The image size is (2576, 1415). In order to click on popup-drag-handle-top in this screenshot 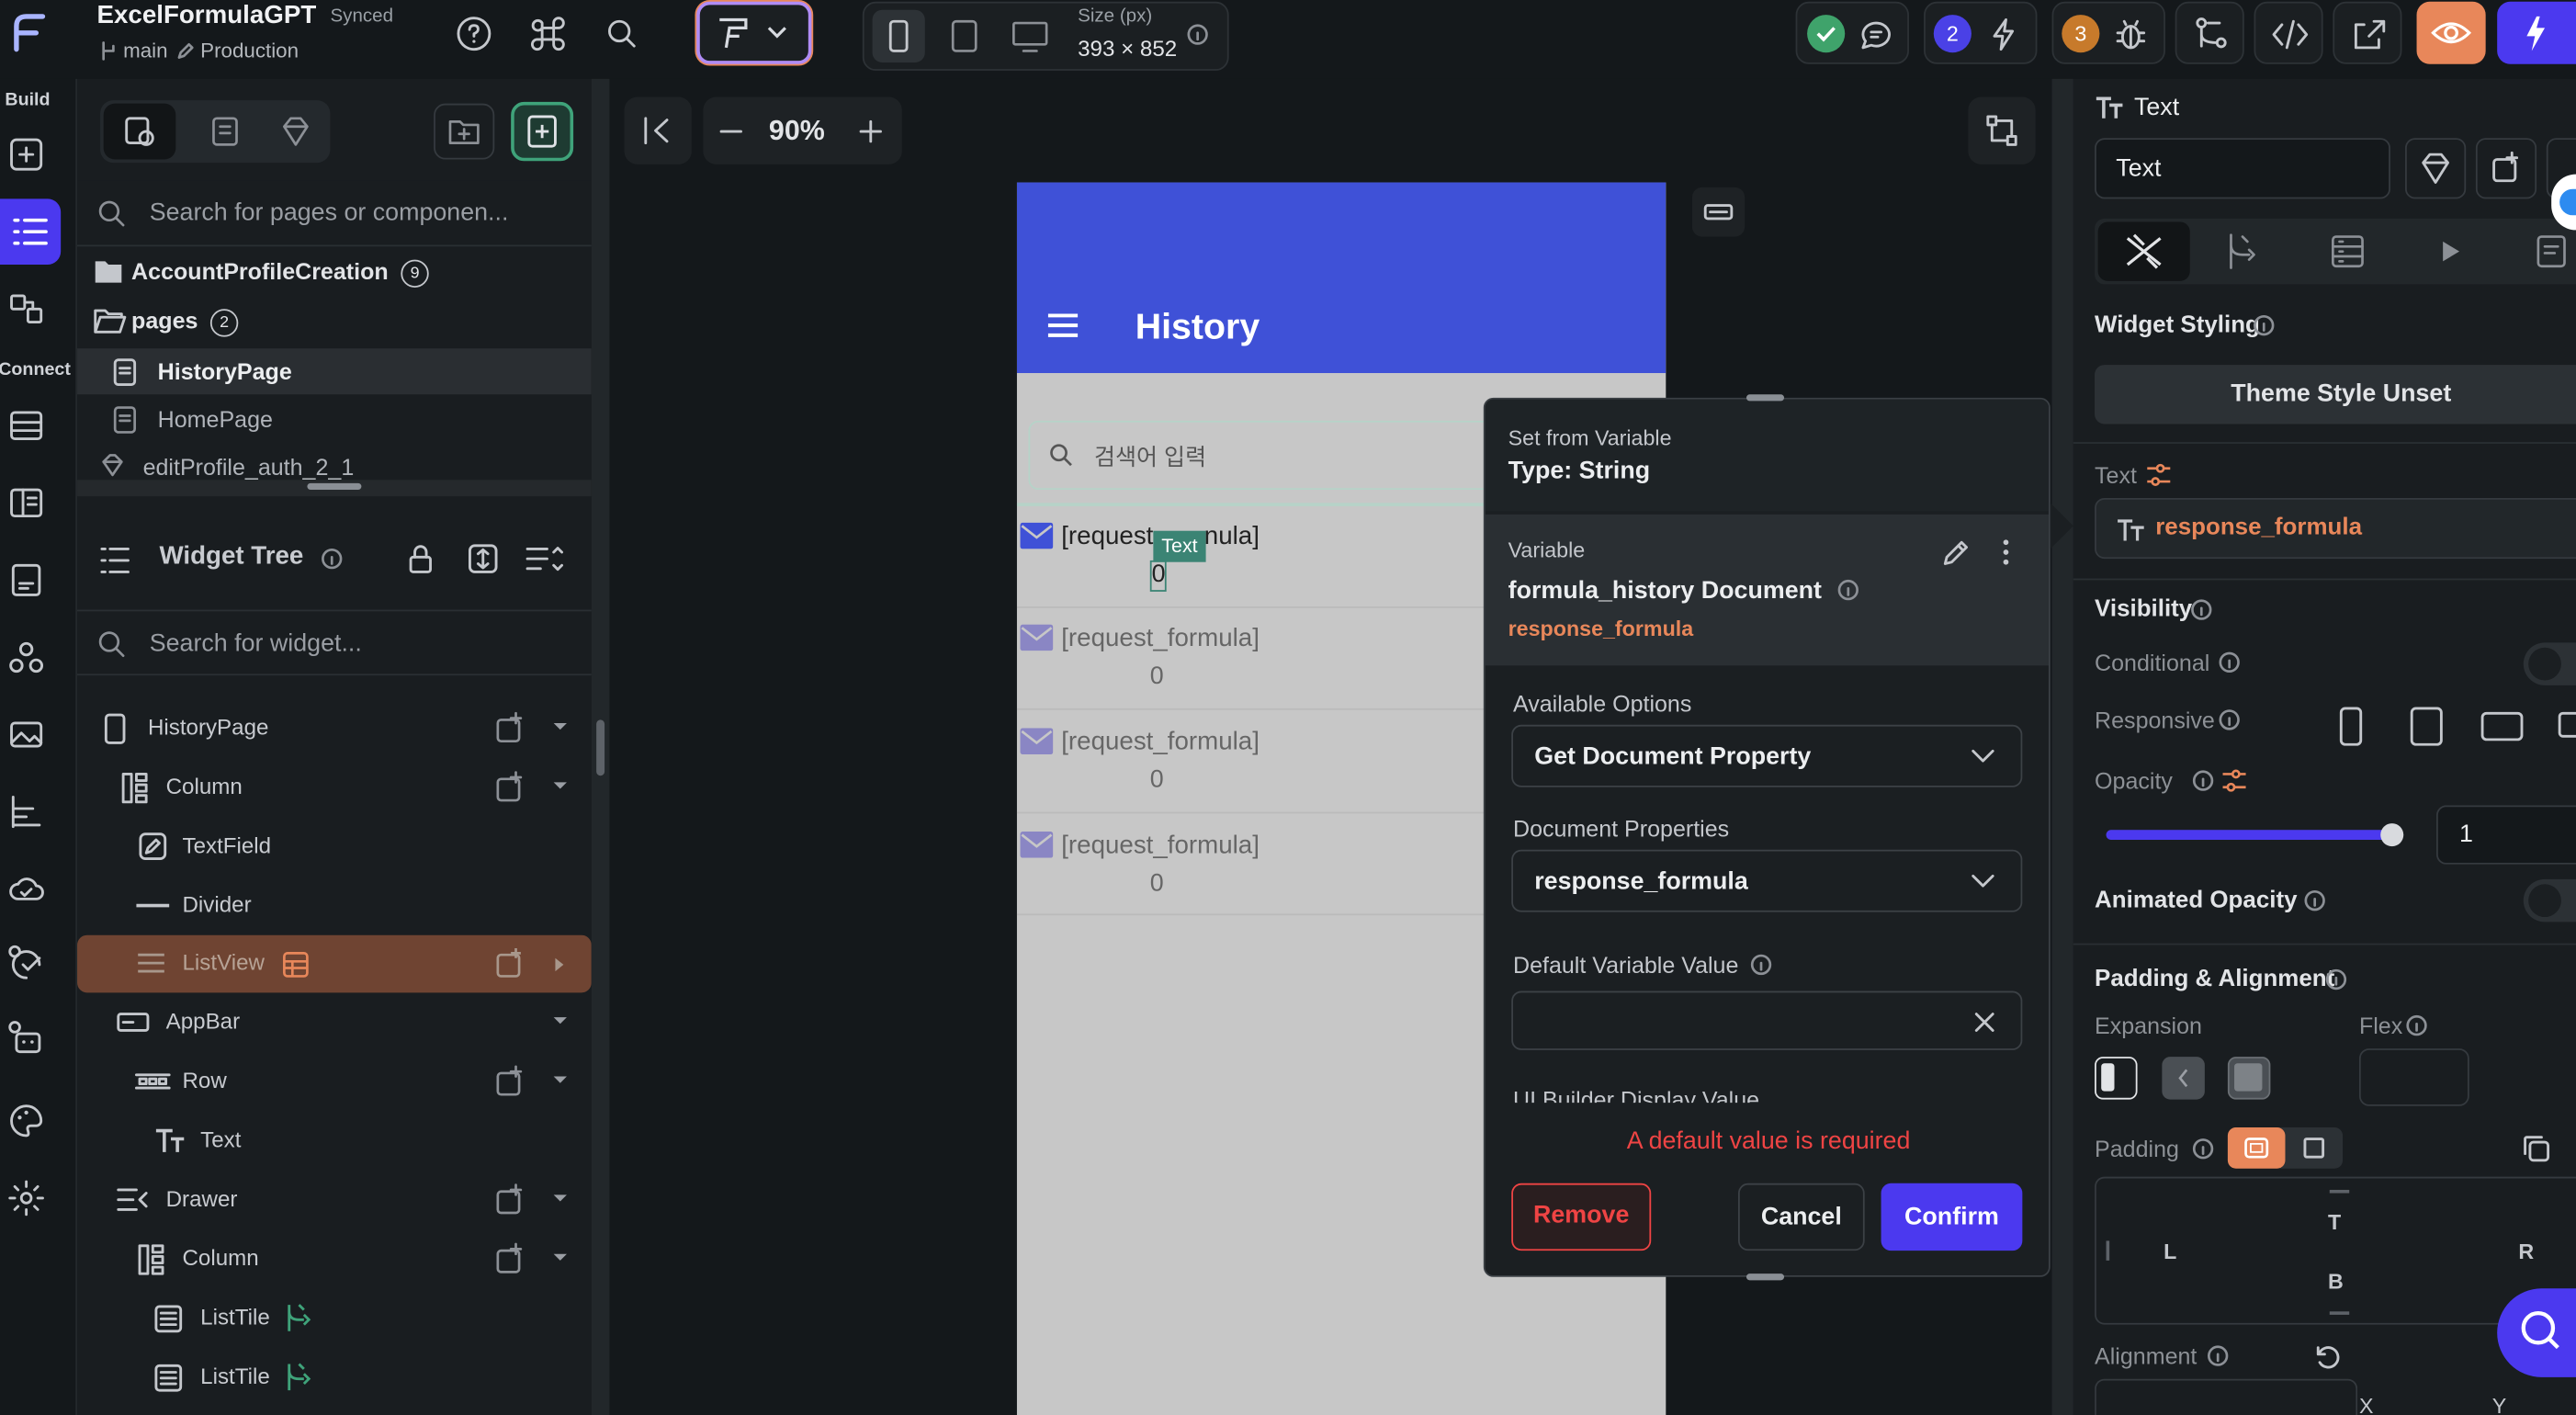, I will do `click(1765, 398)`.